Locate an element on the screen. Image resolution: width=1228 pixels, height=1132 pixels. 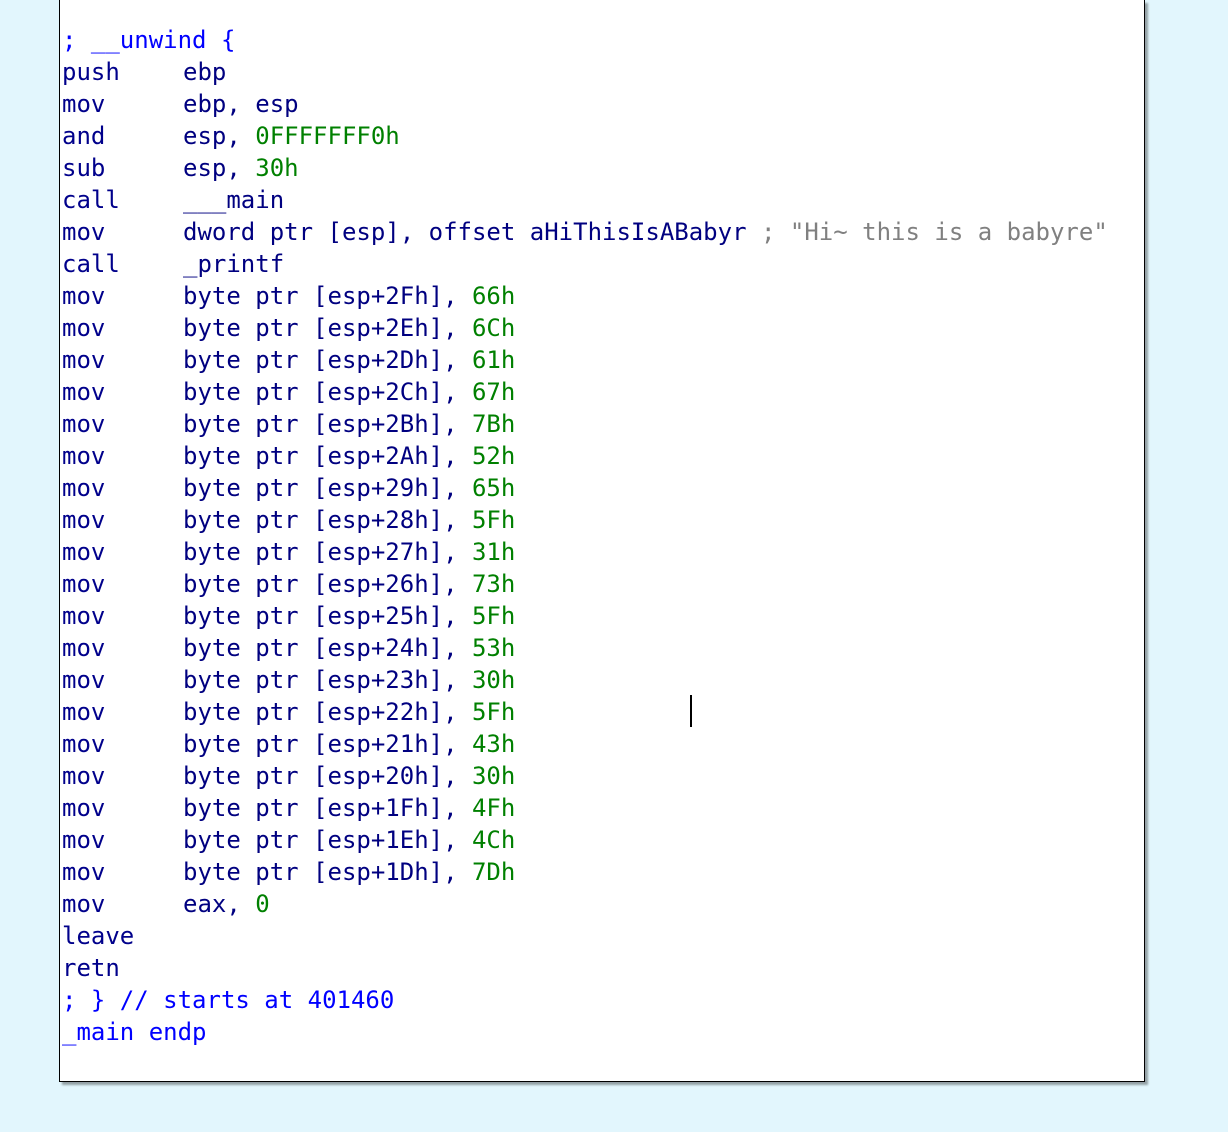
code-line-push: push ebp is located at coordinates (603, 72).